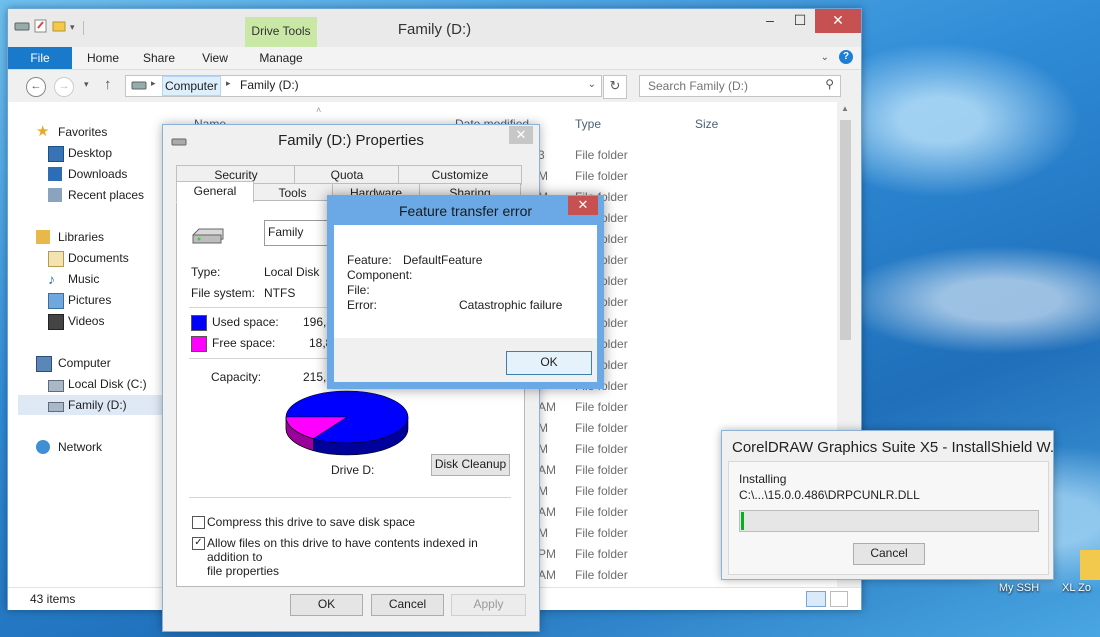  I want to click on progress-fill, so click(742, 521).